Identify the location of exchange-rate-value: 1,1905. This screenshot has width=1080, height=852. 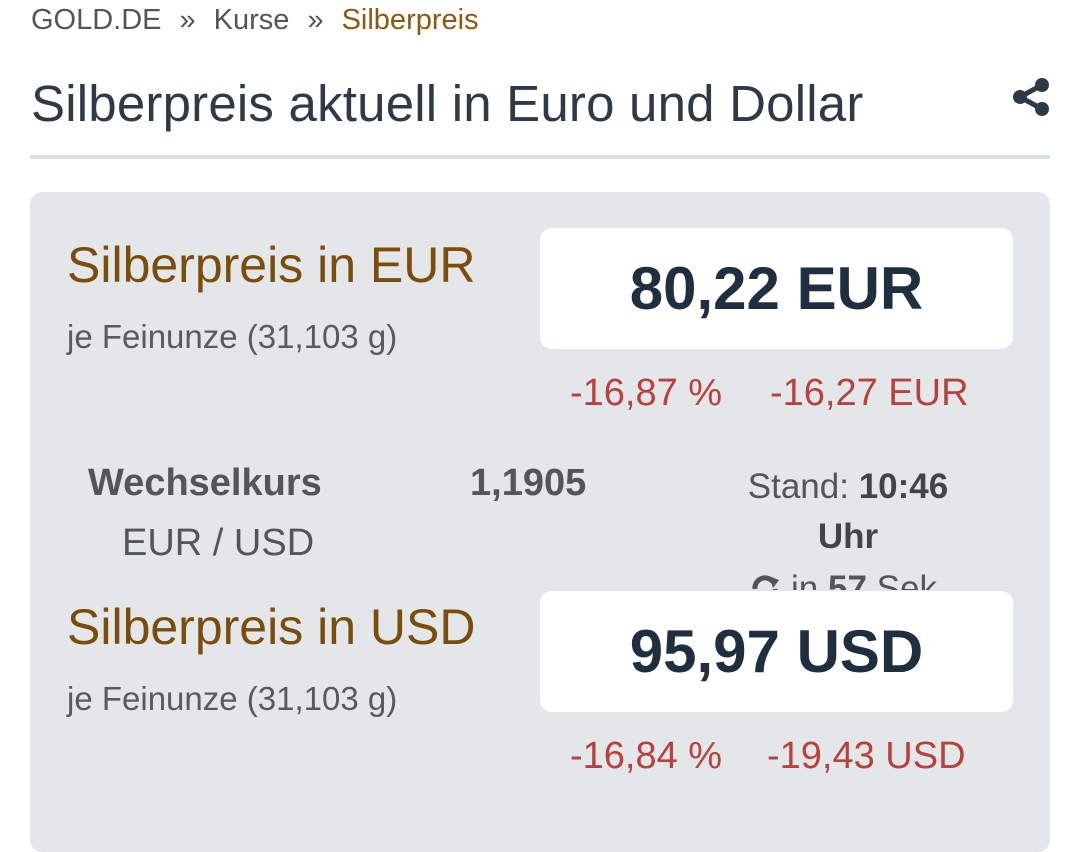
(528, 483).